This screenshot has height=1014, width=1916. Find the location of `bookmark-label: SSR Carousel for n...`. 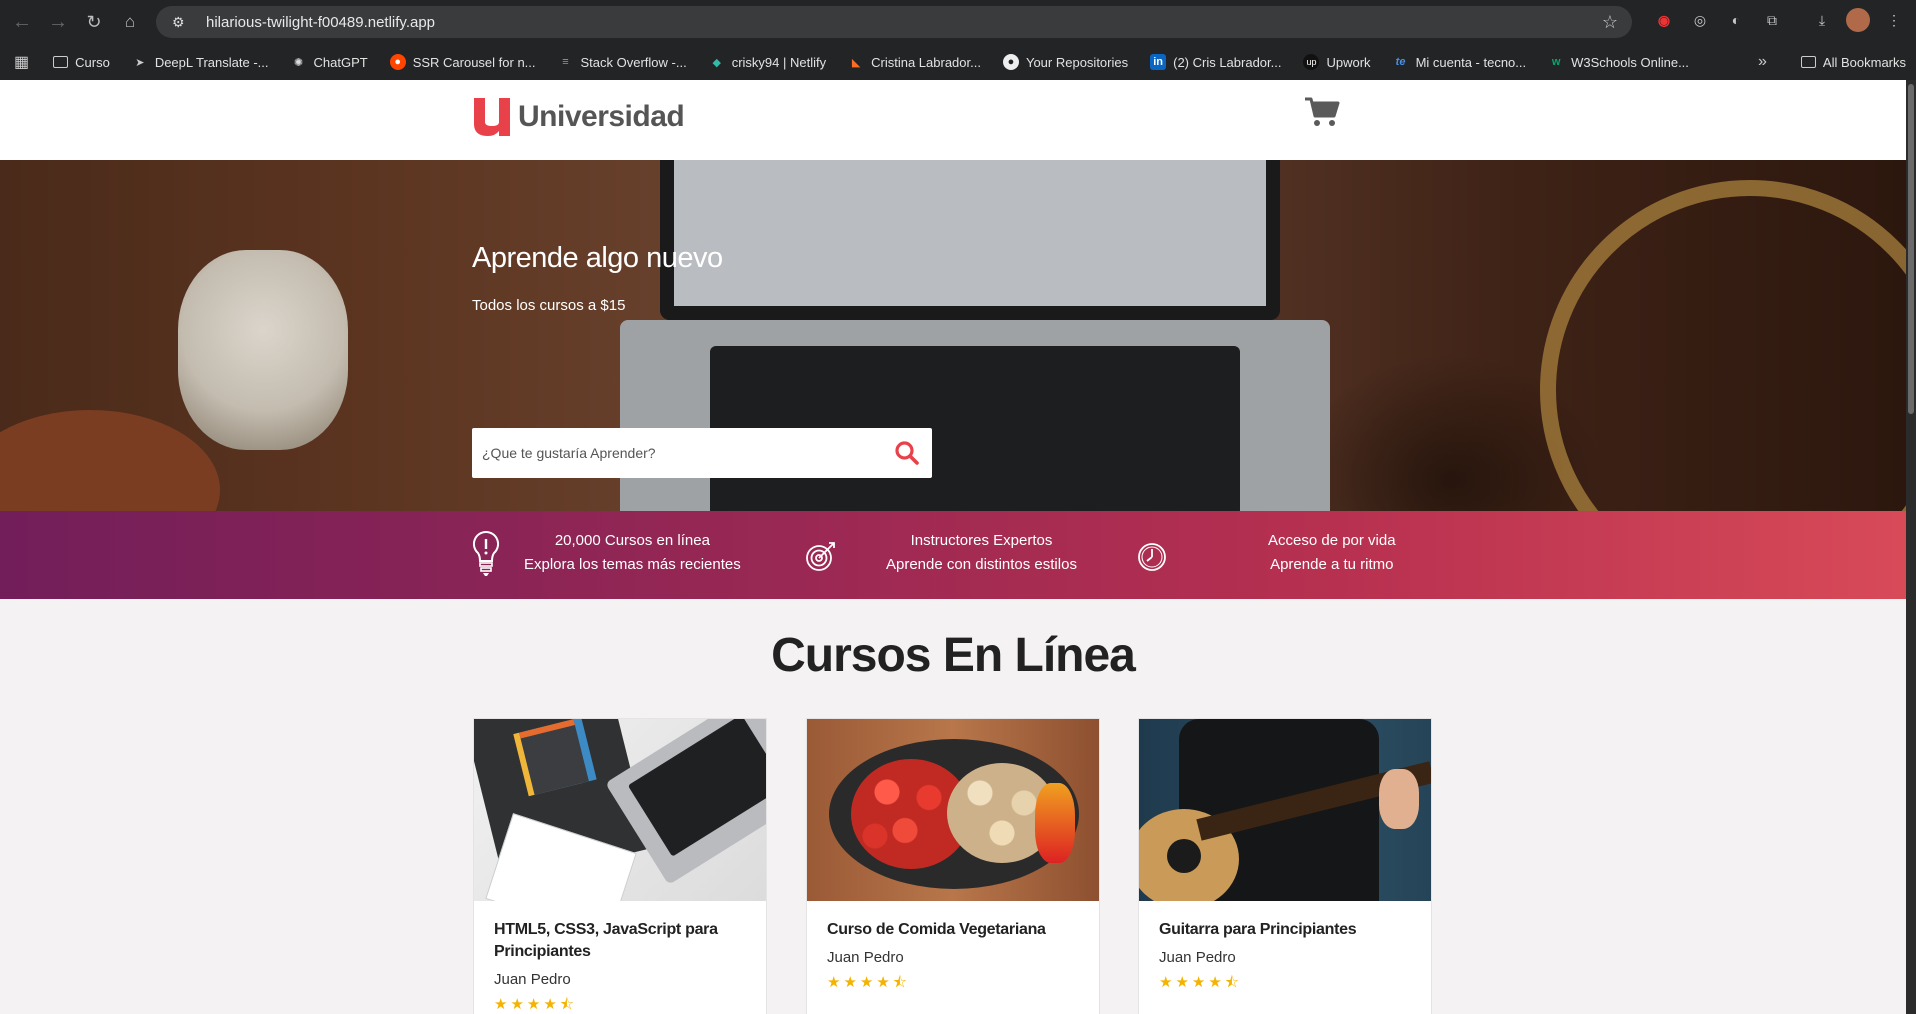

bookmark-label: SSR Carousel for n... is located at coordinates (474, 62).